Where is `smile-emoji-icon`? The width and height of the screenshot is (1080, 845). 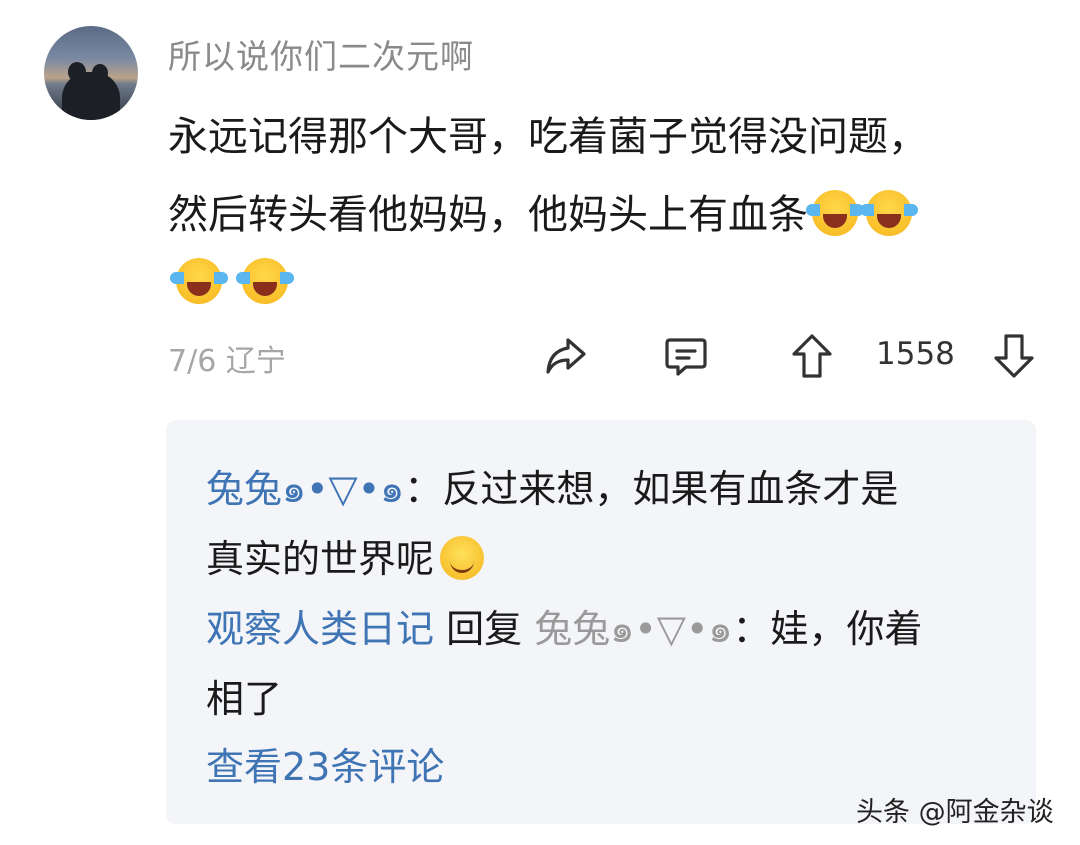
smile-emoji-icon is located at coordinates (462, 558).